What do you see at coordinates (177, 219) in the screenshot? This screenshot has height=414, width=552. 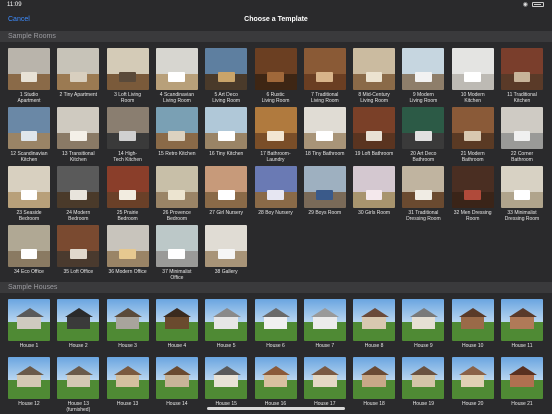 I see `template-label-line2: Bedroom` at bounding box center [177, 219].